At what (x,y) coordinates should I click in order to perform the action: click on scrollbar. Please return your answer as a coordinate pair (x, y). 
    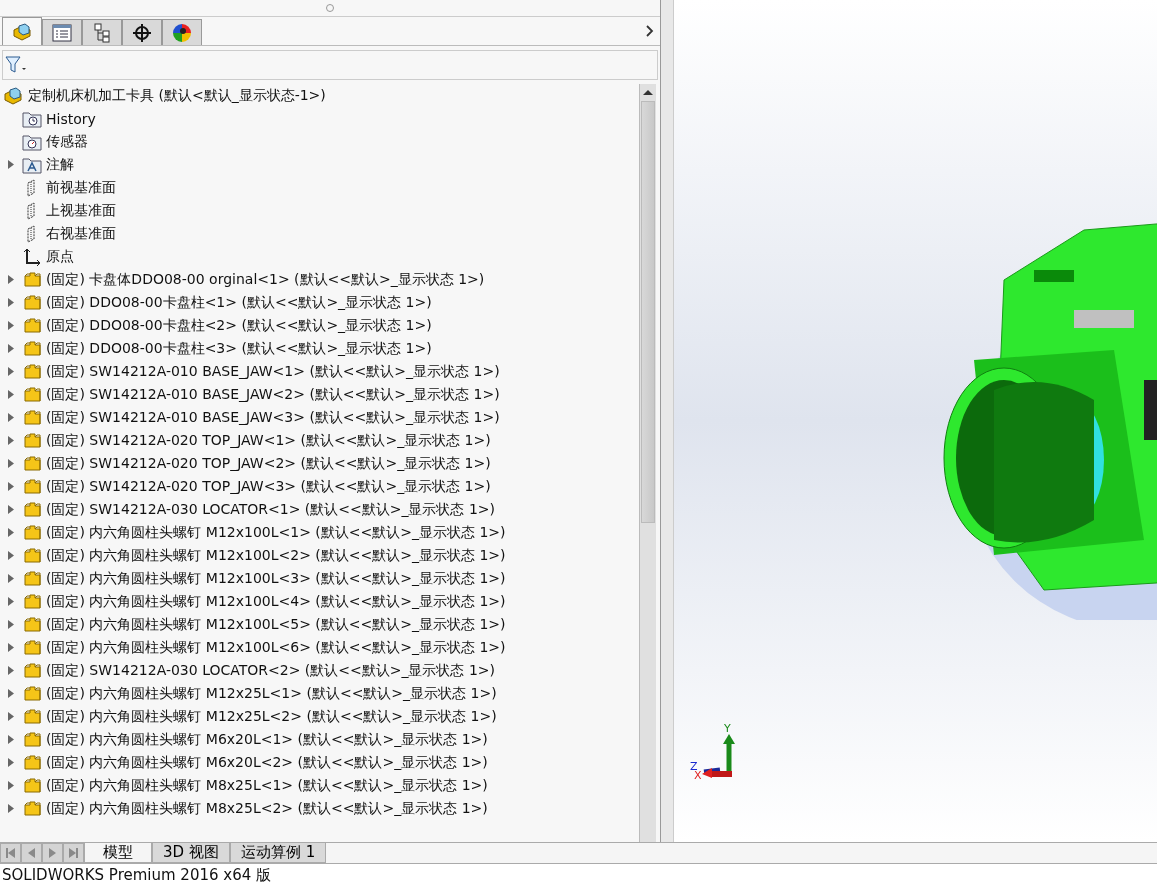
    Looking at the image, I should click on (647, 463).